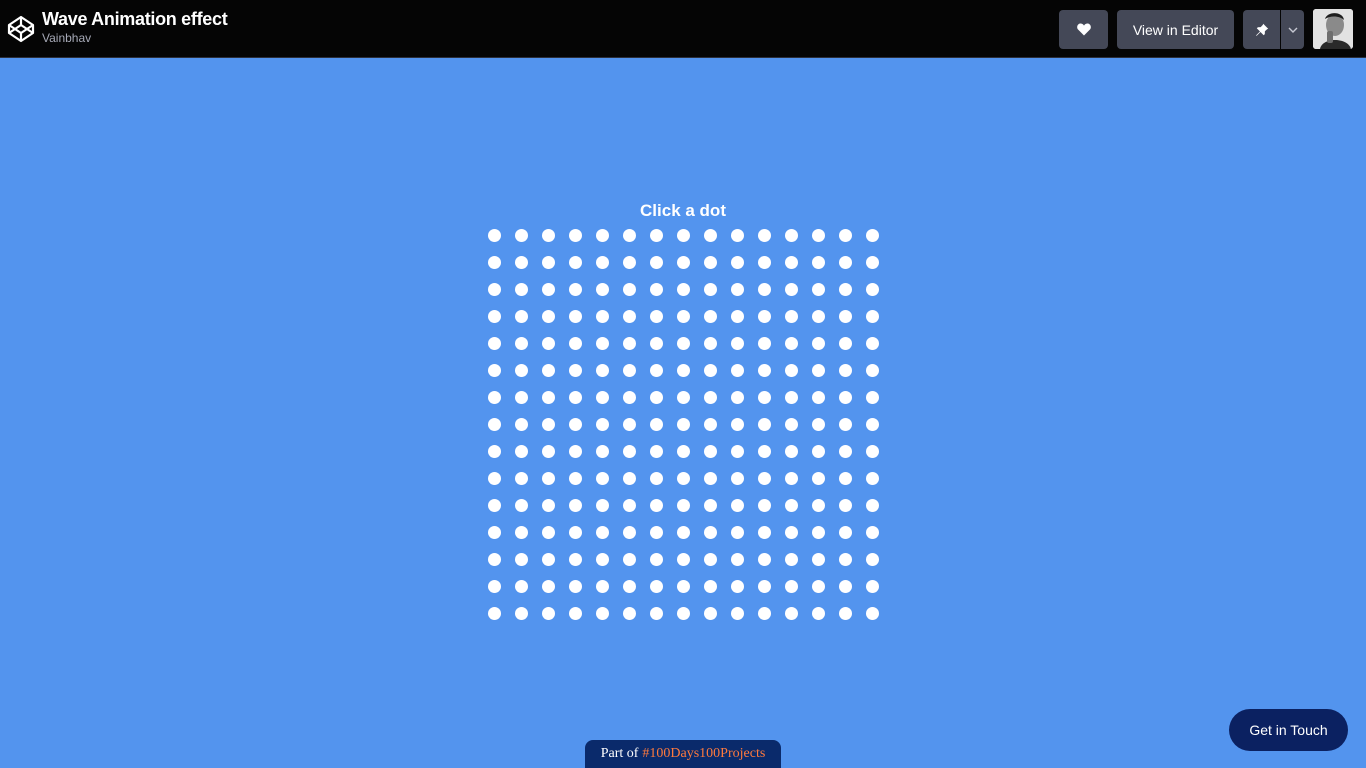 The image size is (1366, 768). I want to click on codepen-logo-icon, so click(21, 29).